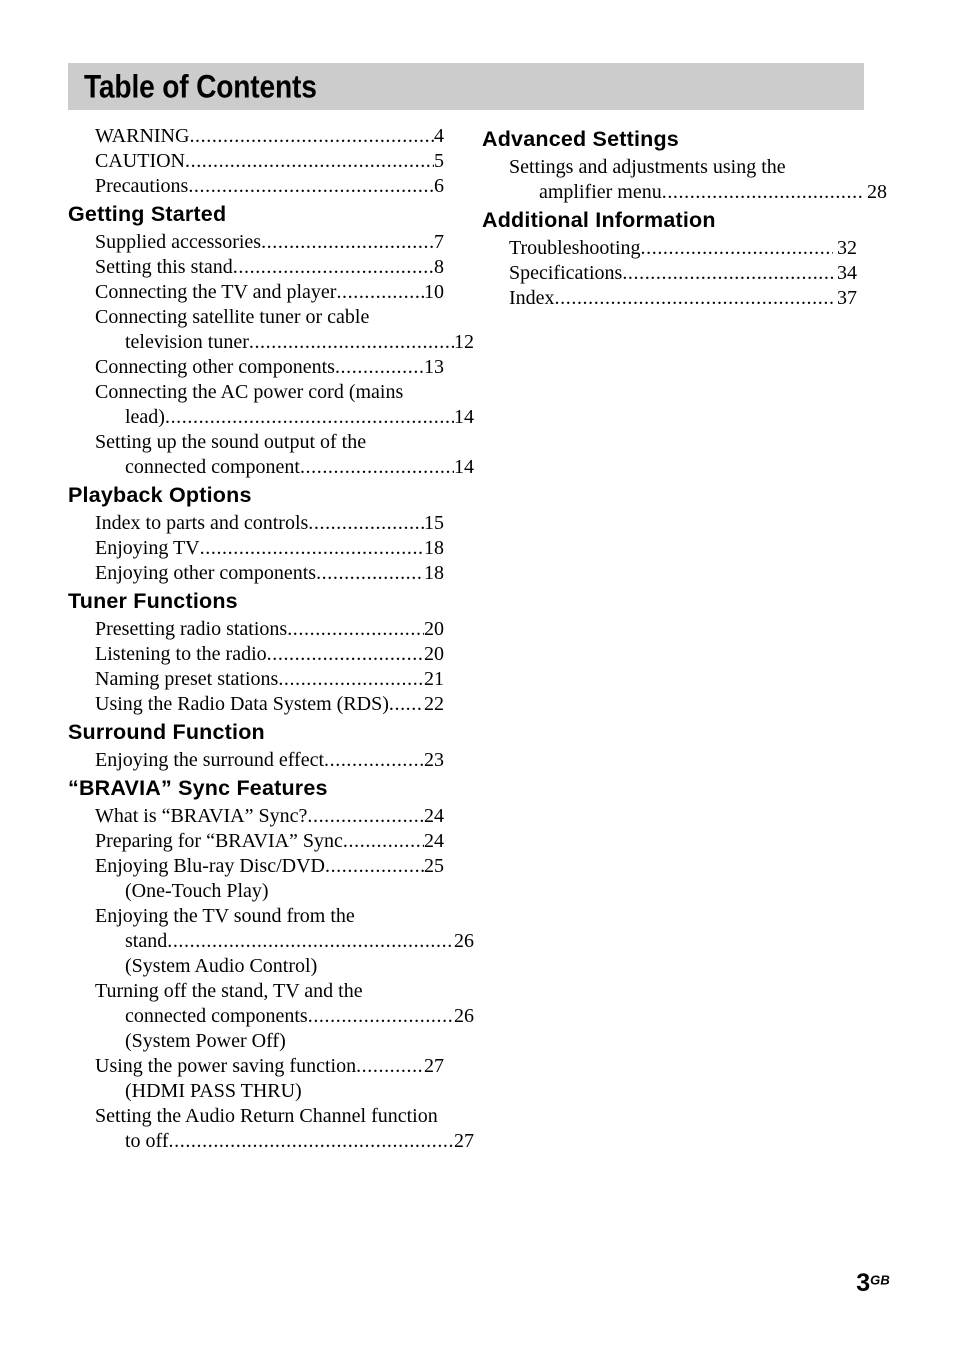 Image resolution: width=954 pixels, height=1352 pixels. Describe the element at coordinates (284, 1141) in the screenshot. I see `toc-entry-line: to off 27` at that location.